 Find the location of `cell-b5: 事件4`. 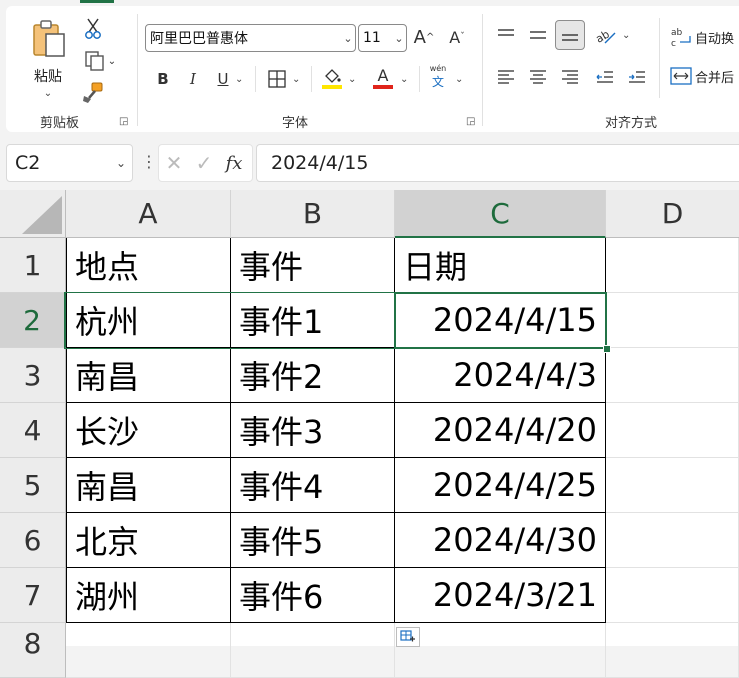

cell-b5: 事件4 is located at coordinates (313, 485).